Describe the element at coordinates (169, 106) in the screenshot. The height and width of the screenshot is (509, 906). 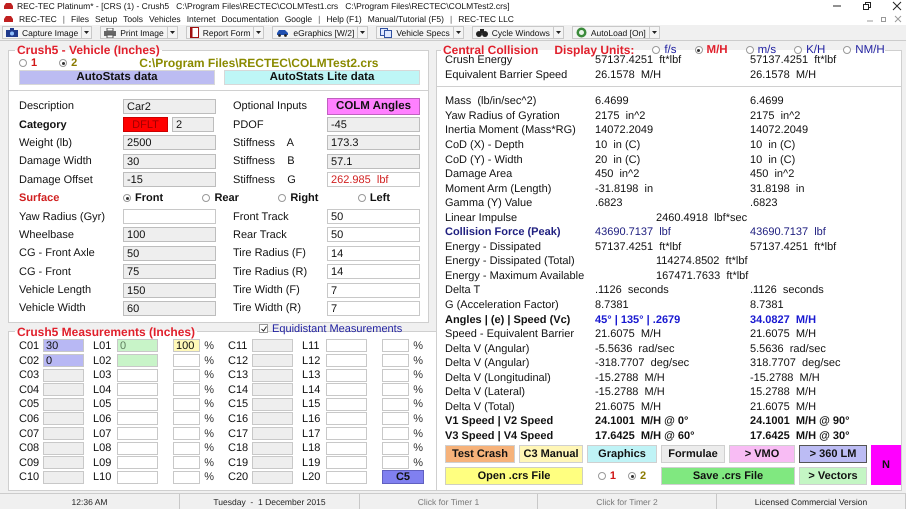
I see `input-field: Car2` at that location.